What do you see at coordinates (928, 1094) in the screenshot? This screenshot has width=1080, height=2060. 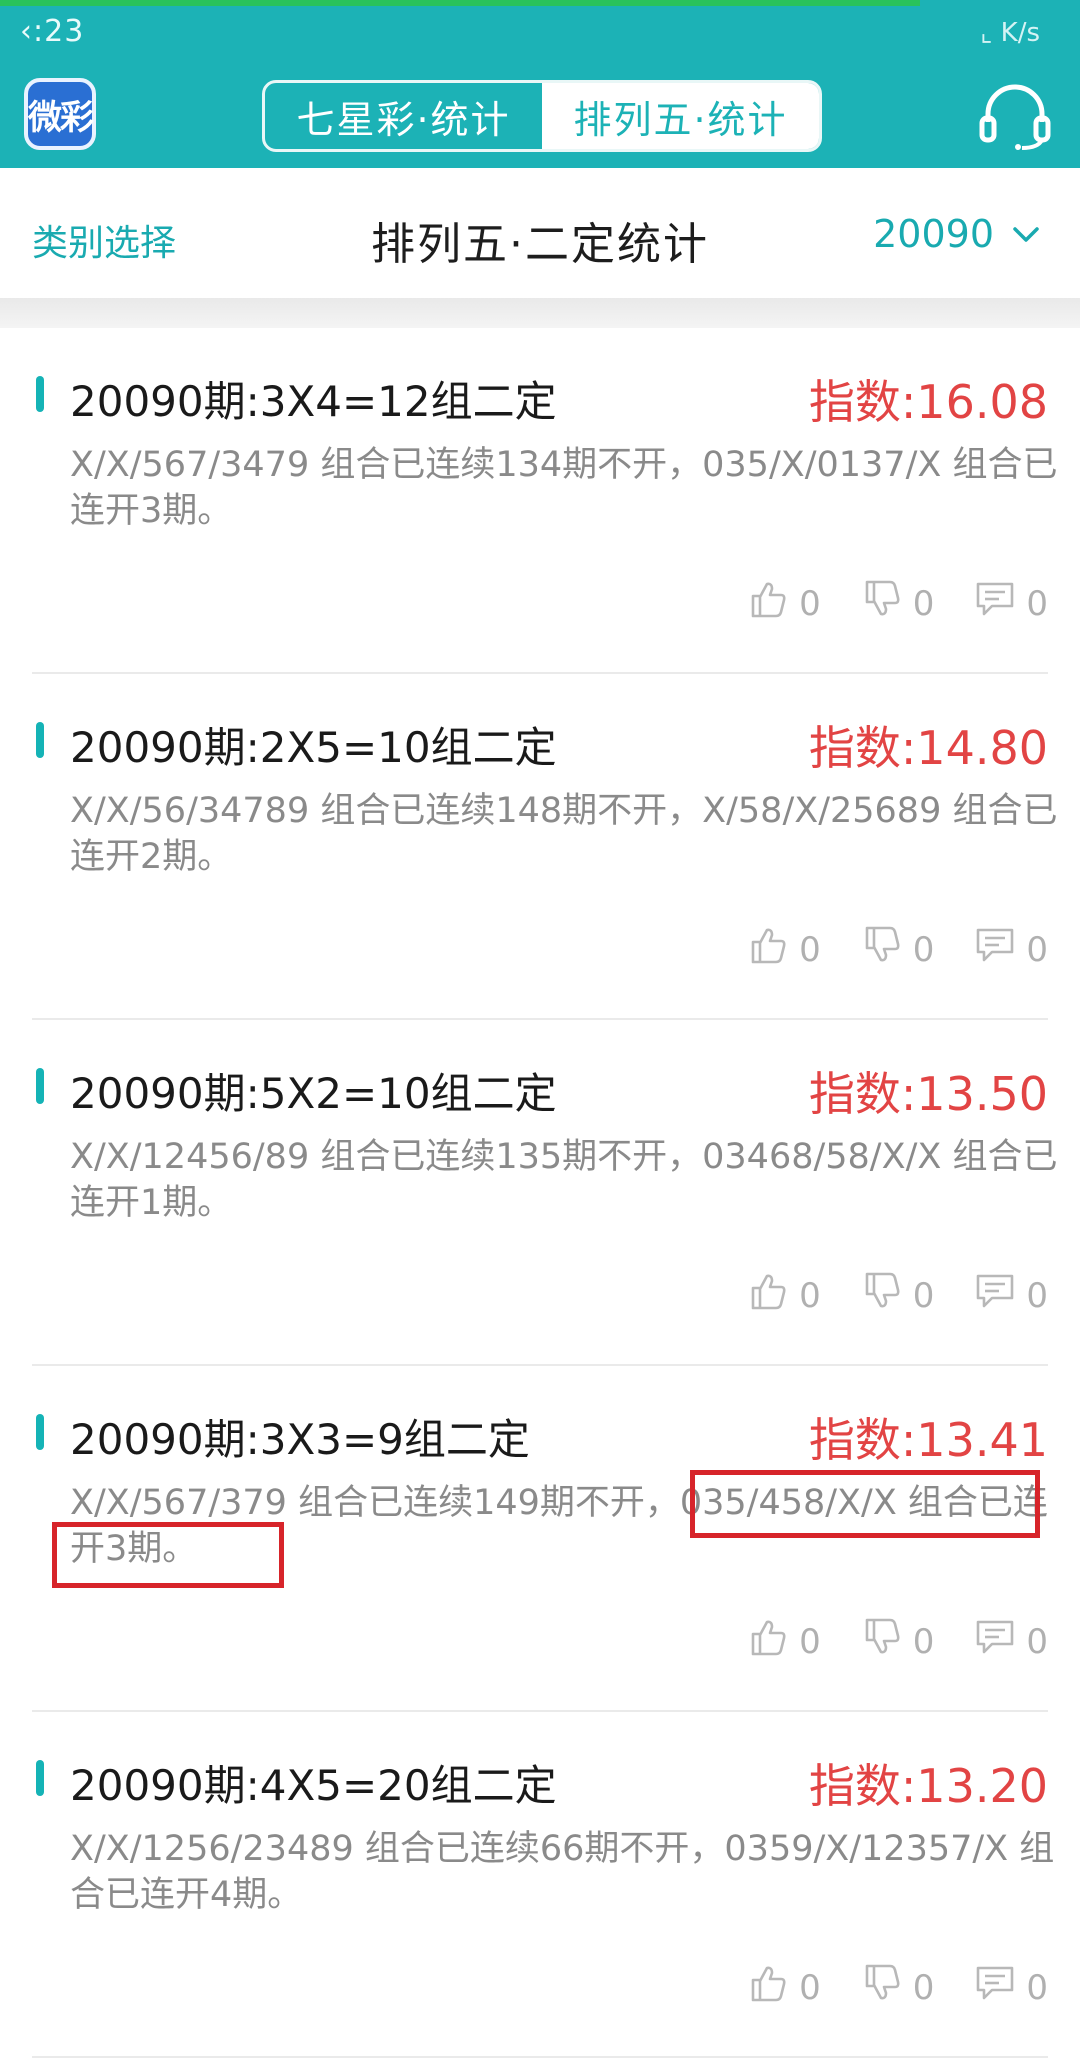 I see `item-index-value: 指数:13.50` at bounding box center [928, 1094].